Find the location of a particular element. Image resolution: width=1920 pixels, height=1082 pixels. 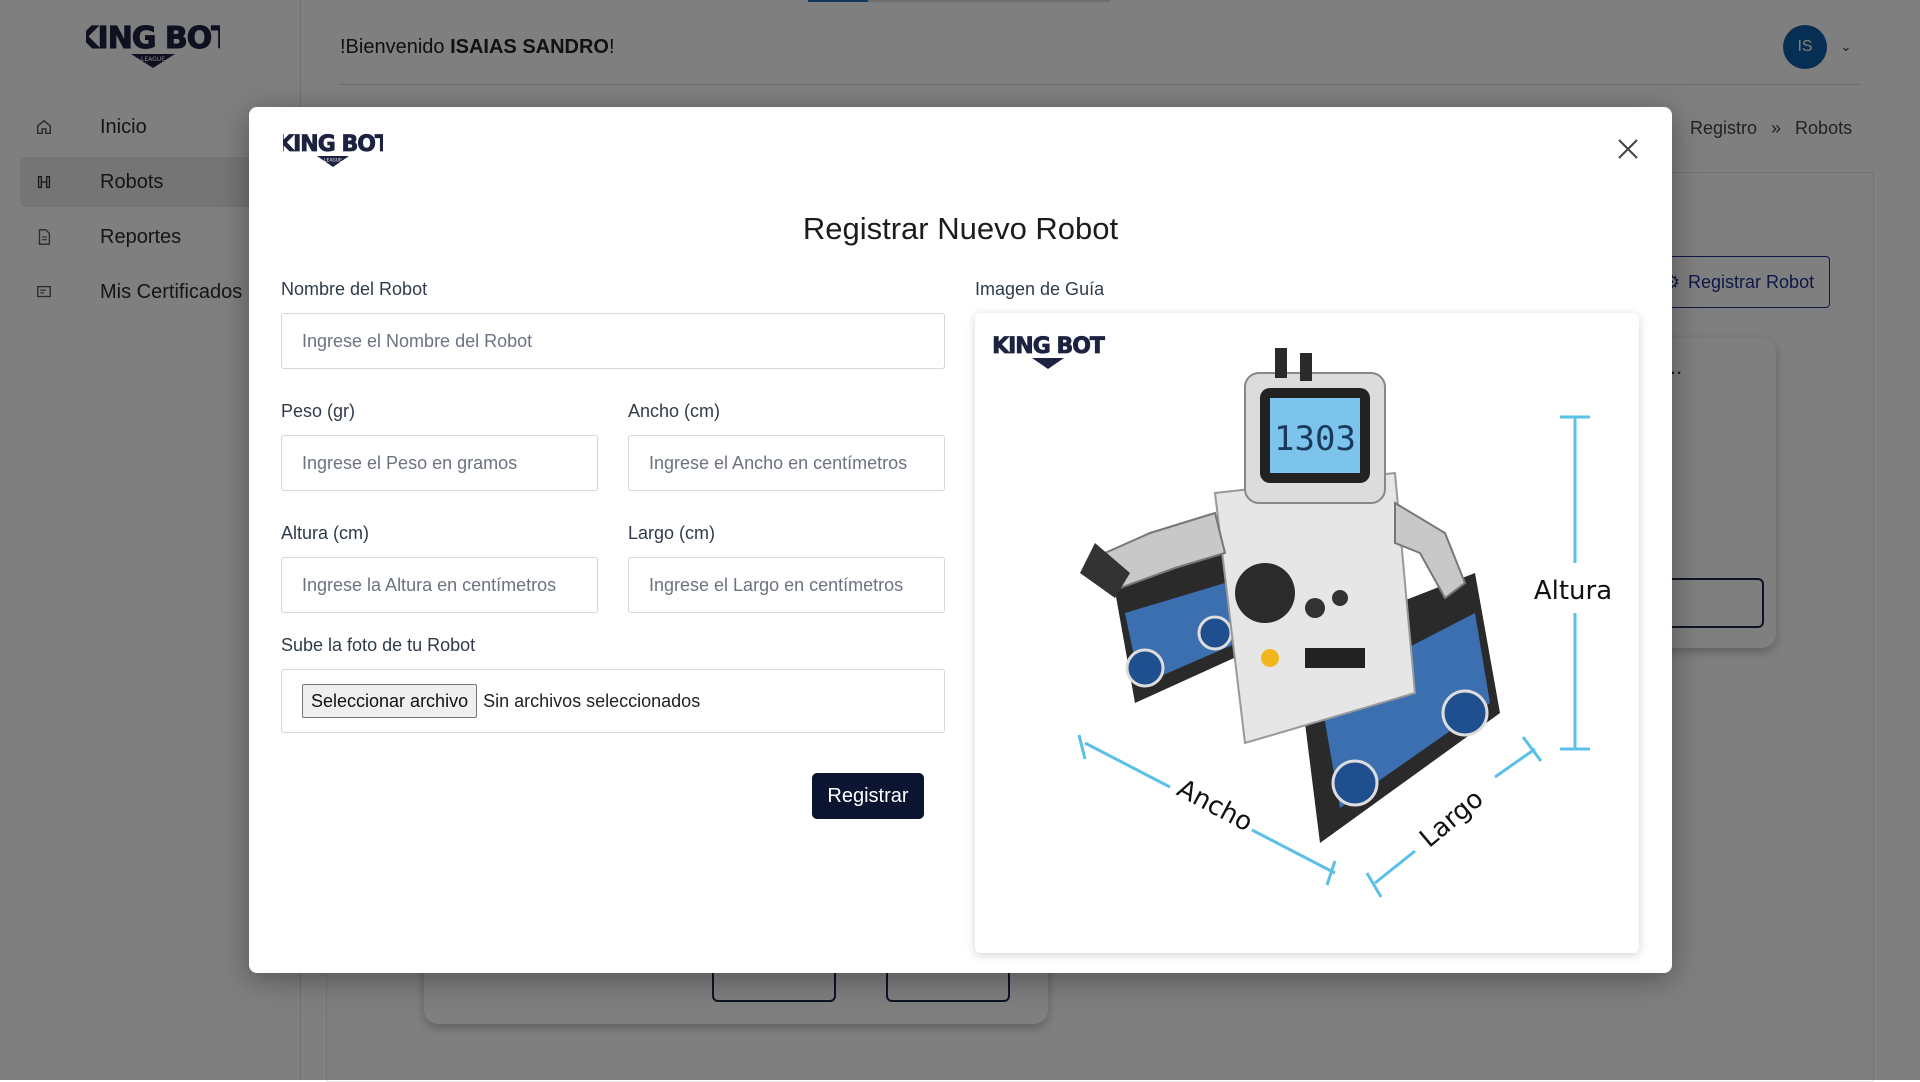

height-input is located at coordinates (439, 585).